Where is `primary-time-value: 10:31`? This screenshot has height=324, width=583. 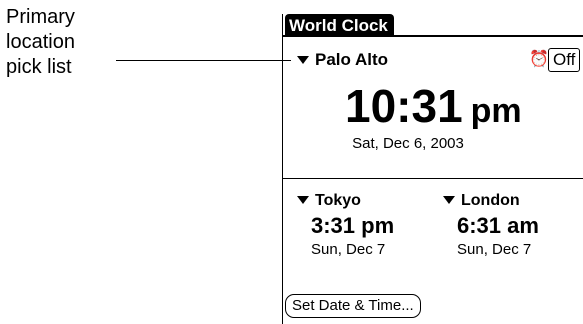 primary-time-value: 10:31 is located at coordinates (404, 106).